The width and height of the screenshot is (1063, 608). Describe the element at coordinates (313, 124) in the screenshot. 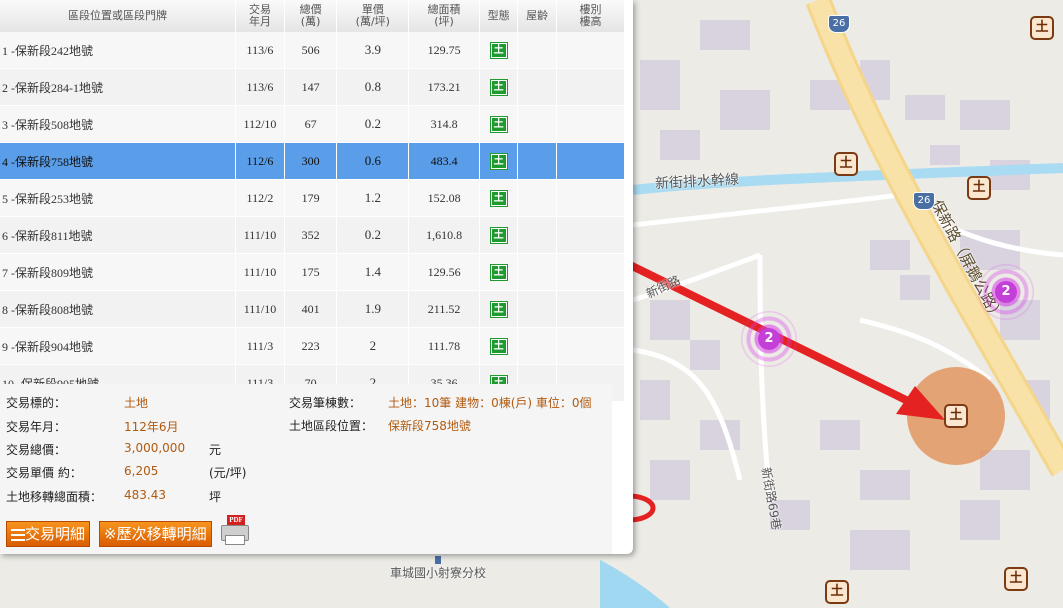

I see `table-row: 3 -保新段508地號 112/10 67 0.2 314.8 土` at that location.